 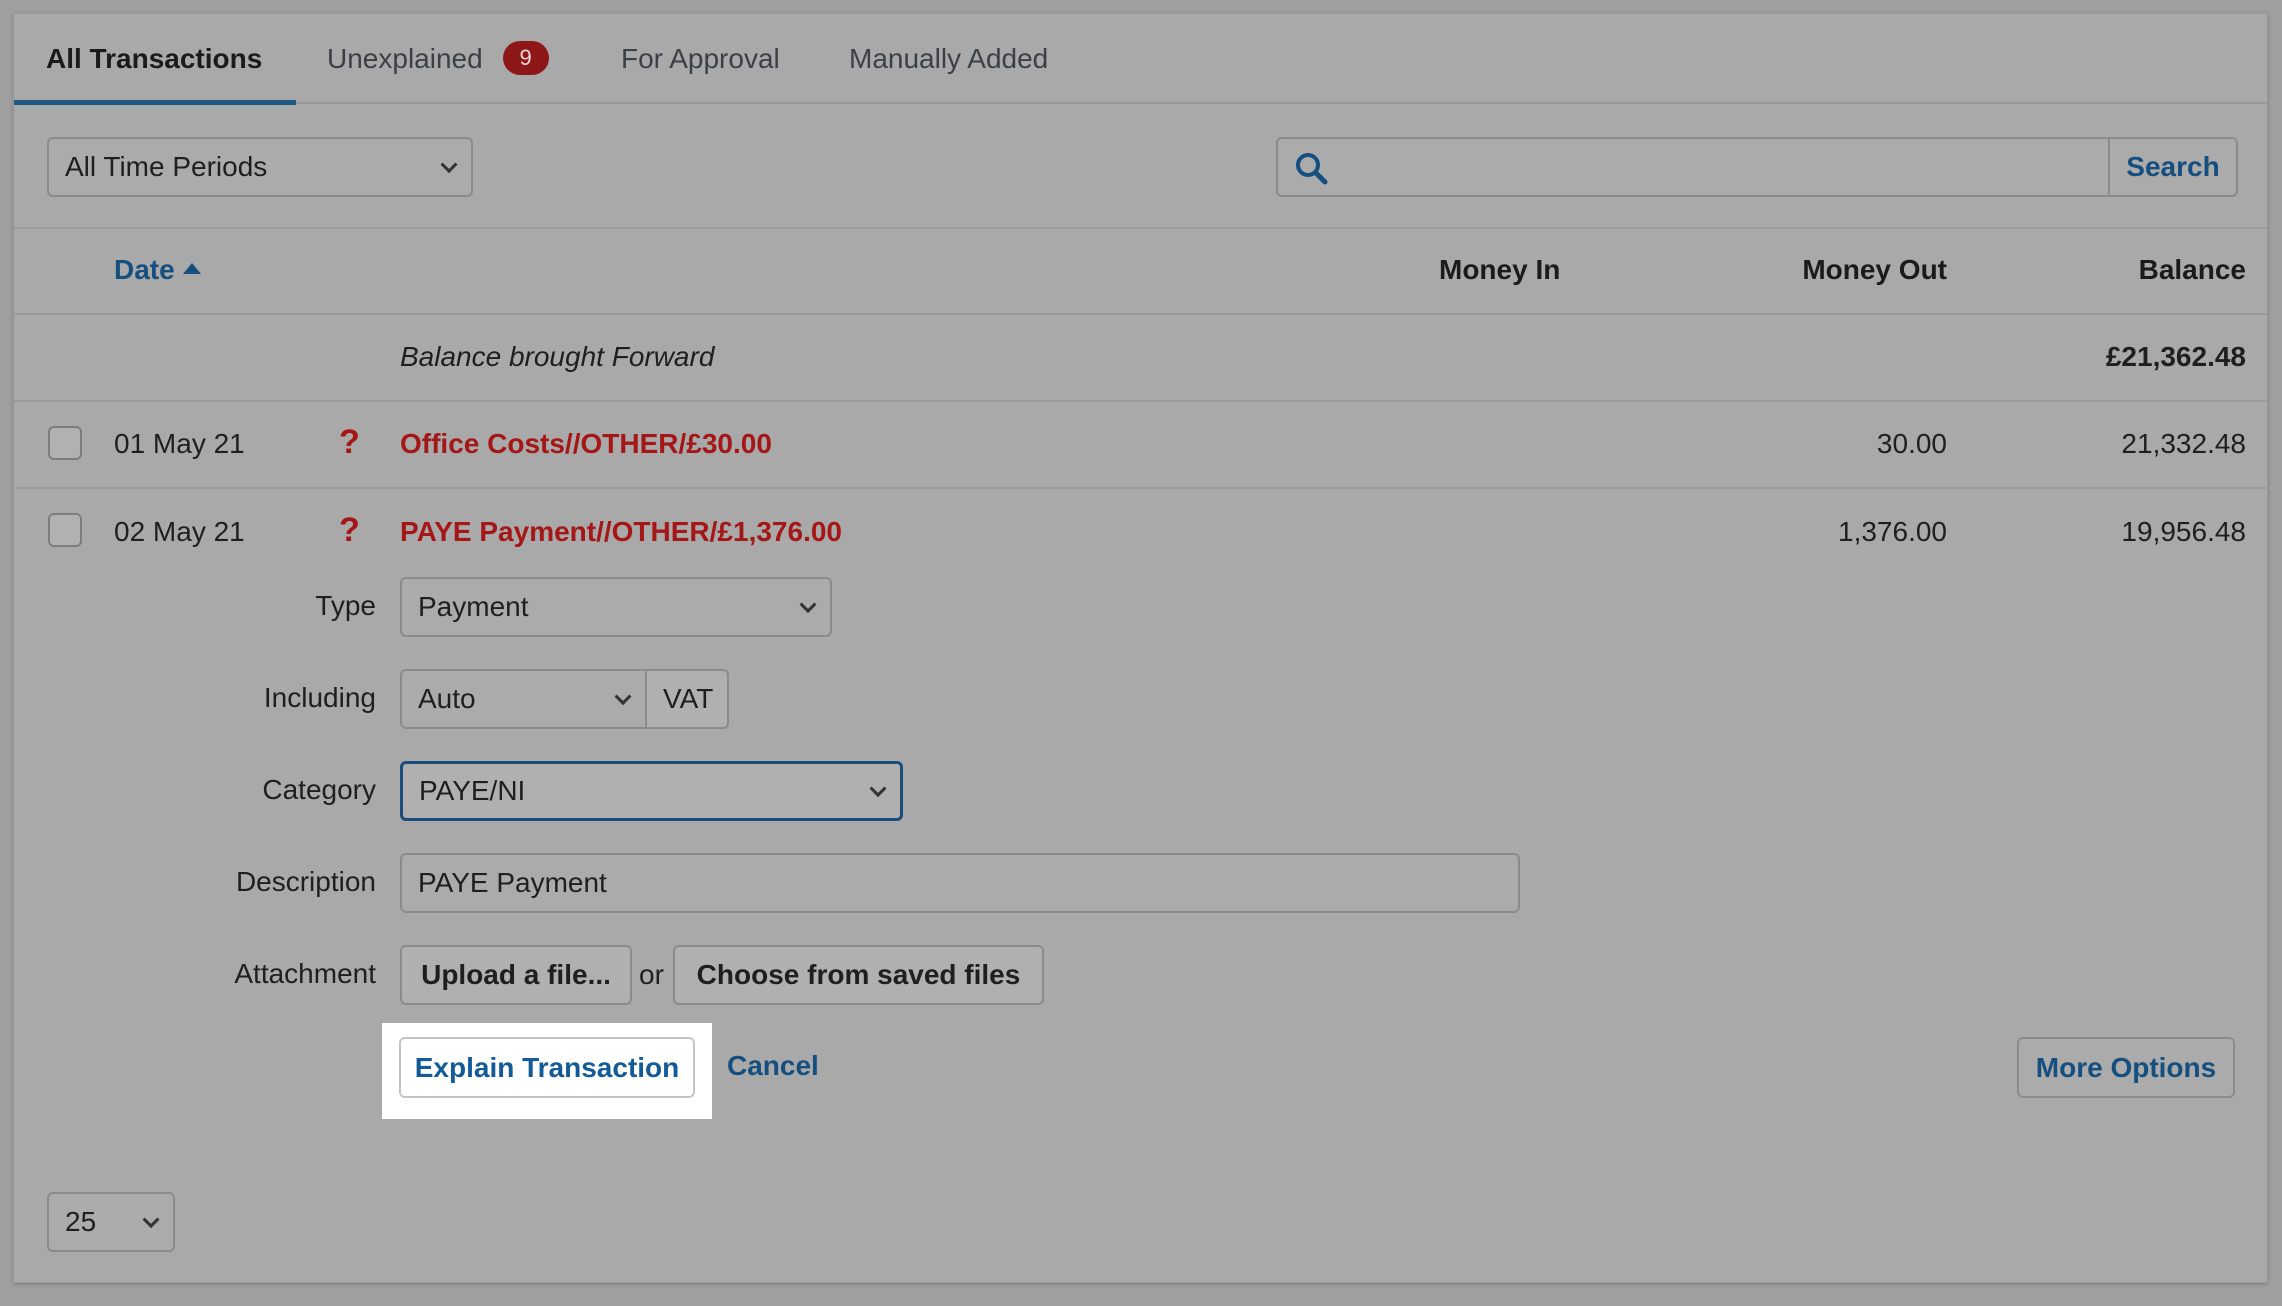 What do you see at coordinates (547, 1067) in the screenshot?
I see `explain-transaction-button: Explain Transaction` at bounding box center [547, 1067].